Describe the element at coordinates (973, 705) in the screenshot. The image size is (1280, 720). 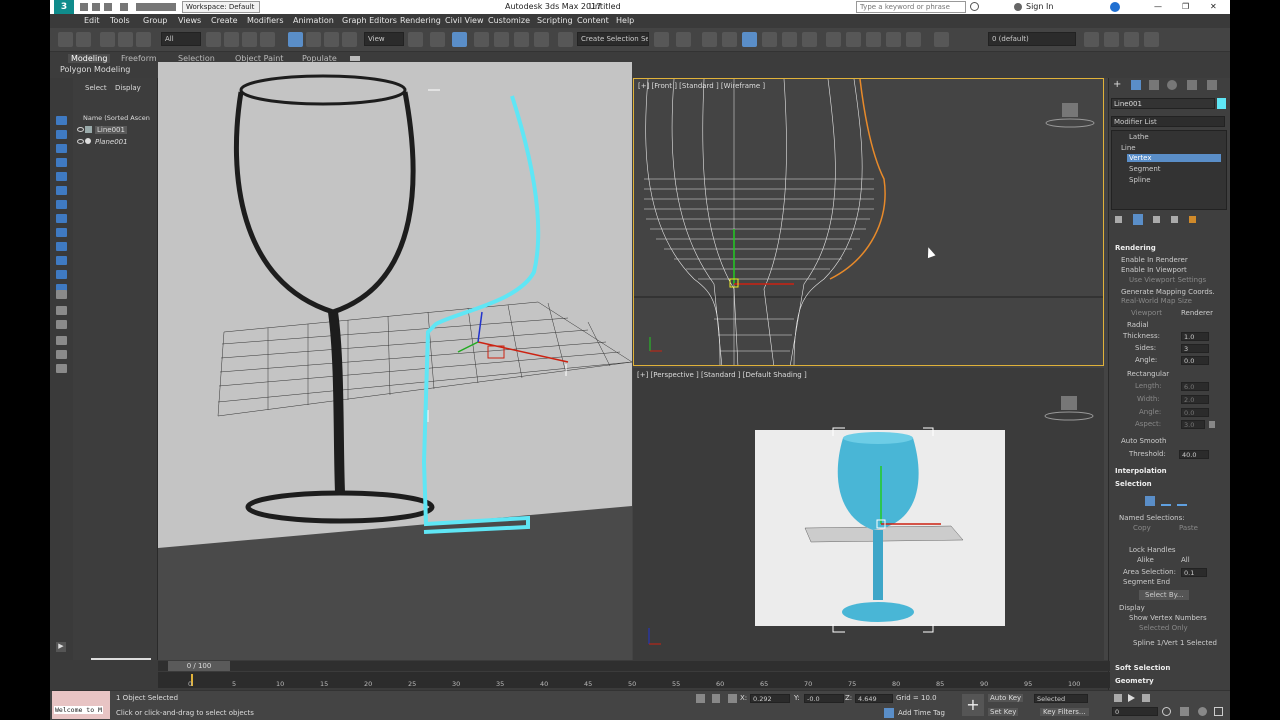
I see `set-key-icon: +` at that location.